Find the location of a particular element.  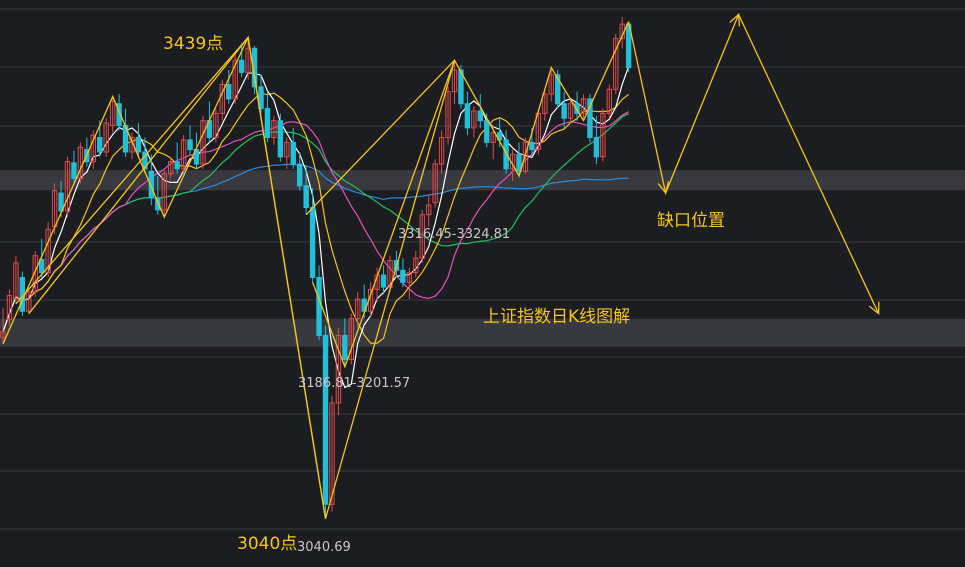

low-value-label: 3040.69 is located at coordinates (324, 547).